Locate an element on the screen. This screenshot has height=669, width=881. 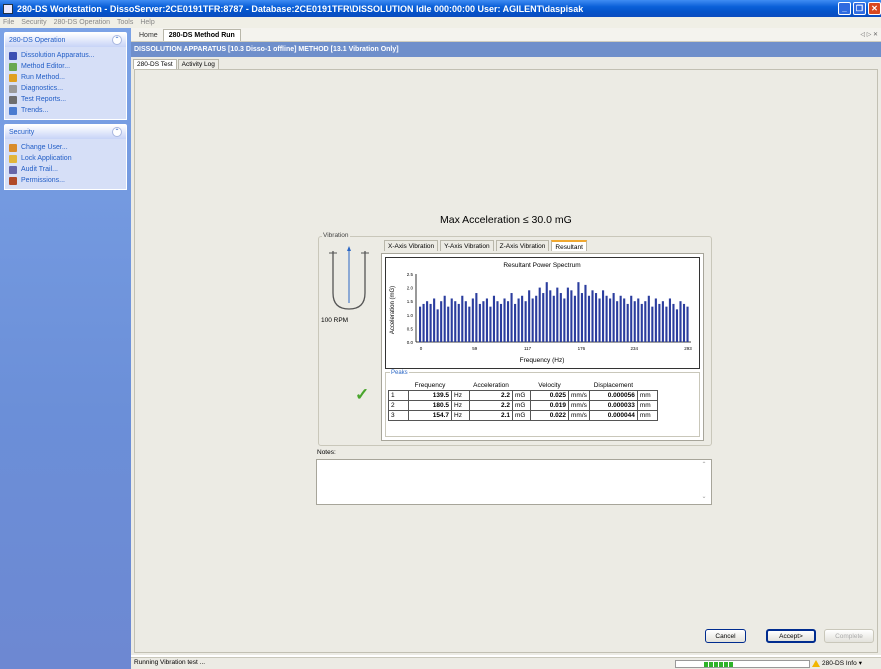
close-icon: ✕ is located at coordinates (874, 8).